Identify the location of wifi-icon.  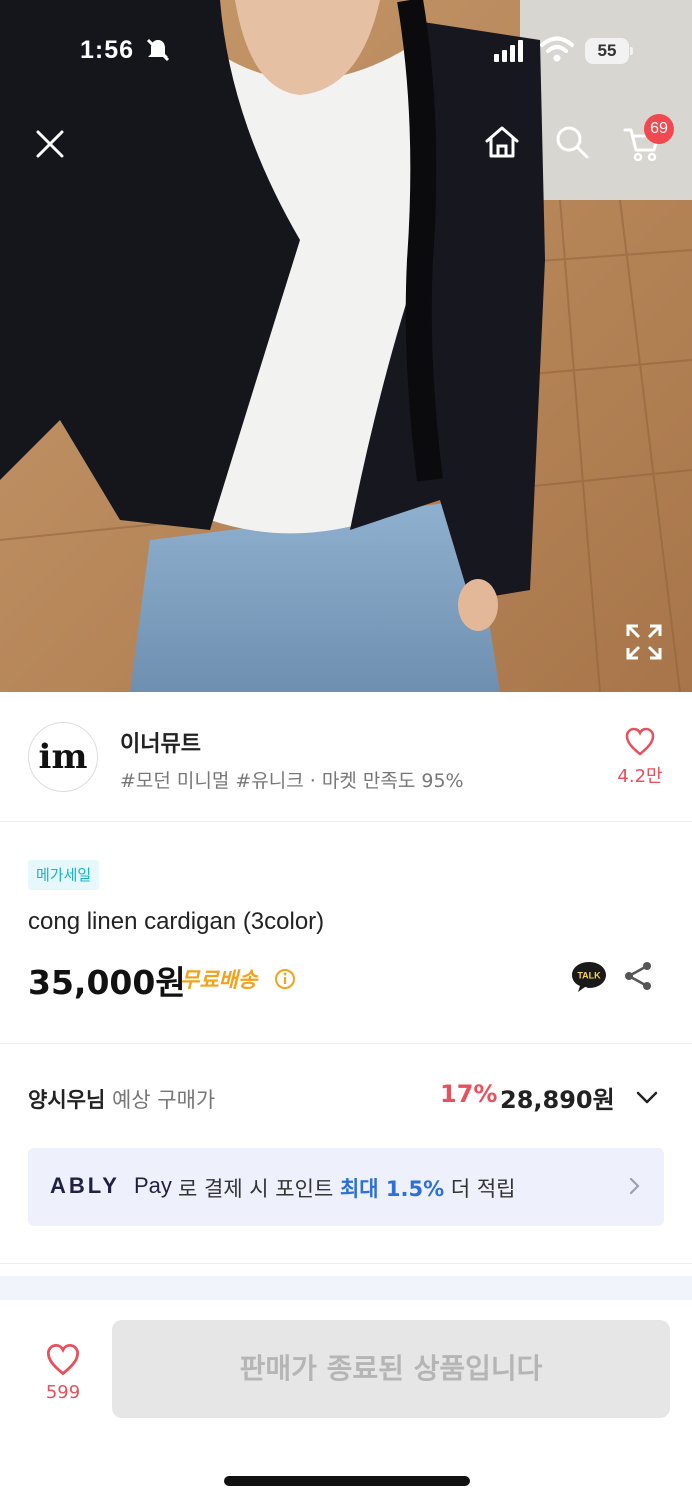
(557, 49).